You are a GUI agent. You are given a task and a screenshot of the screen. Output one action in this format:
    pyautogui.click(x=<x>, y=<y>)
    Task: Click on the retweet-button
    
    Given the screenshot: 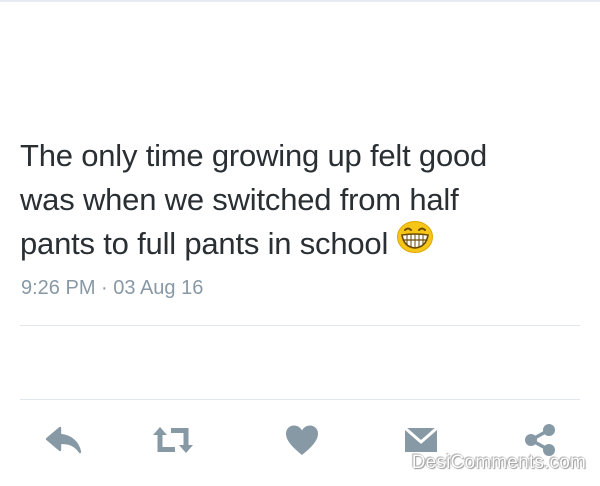 What is the action you would take?
    pyautogui.click(x=173, y=440)
    